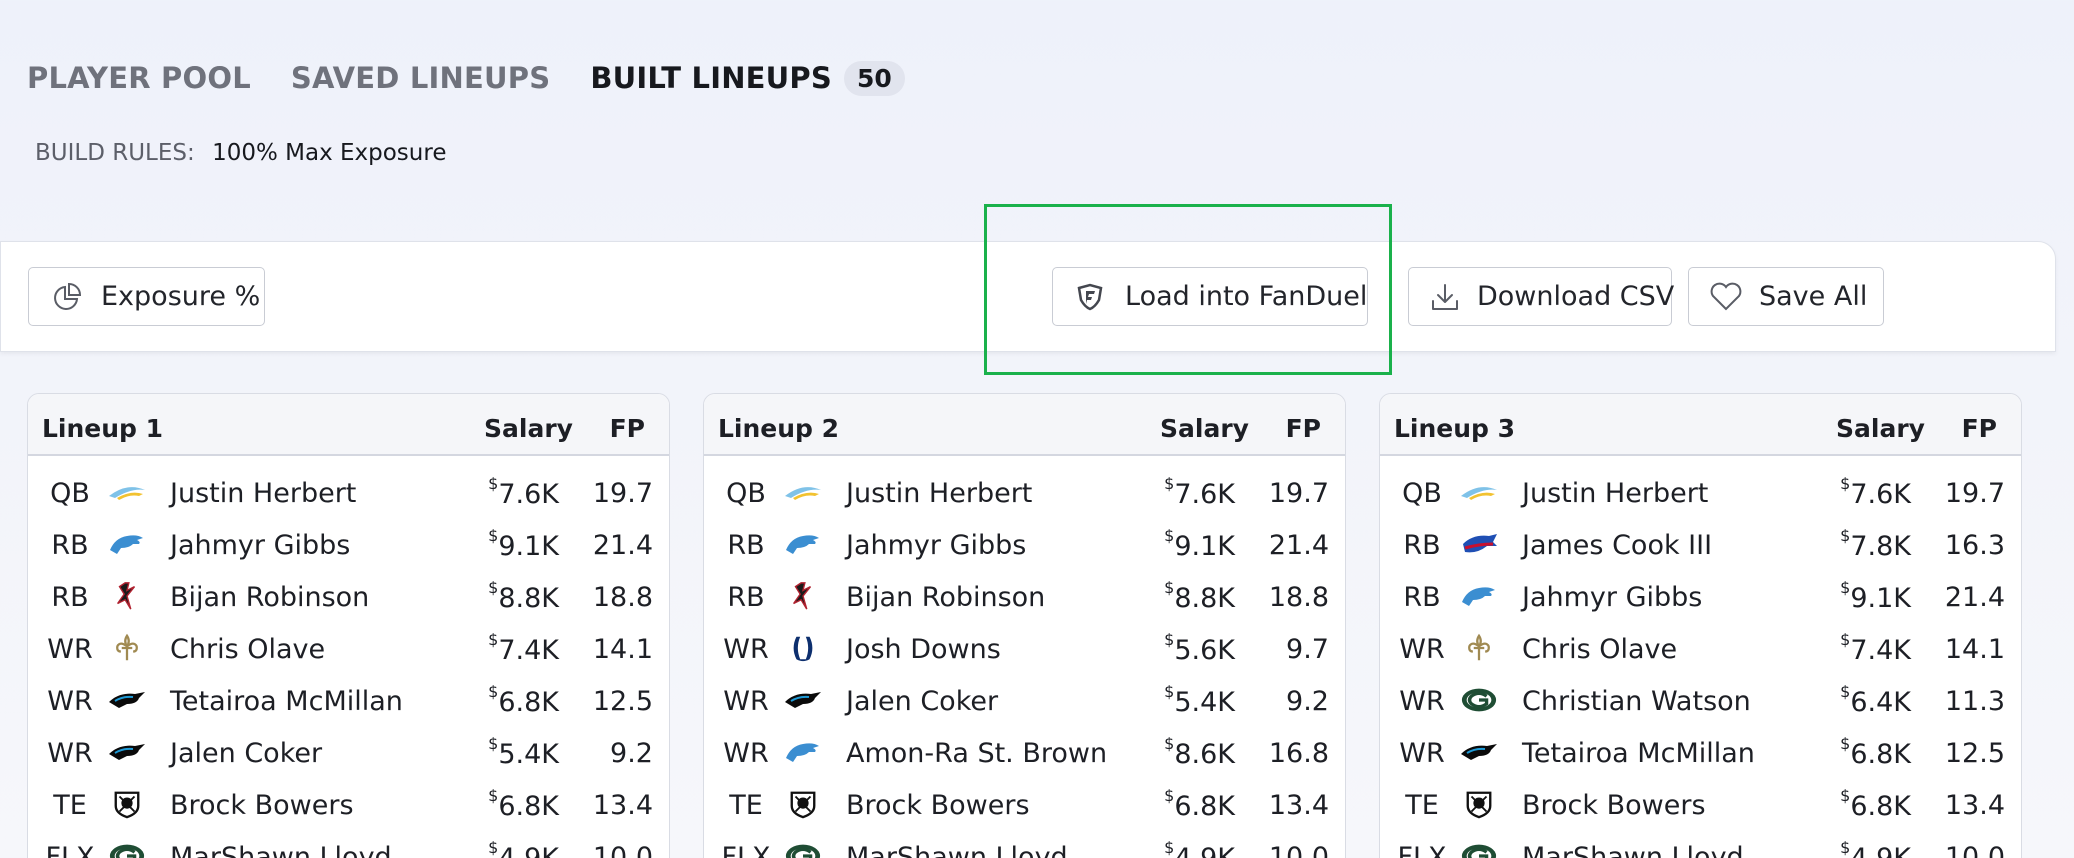 This screenshot has width=2074, height=858. What do you see at coordinates (1298, 545) in the screenshot?
I see `player-fp: 21.4` at bounding box center [1298, 545].